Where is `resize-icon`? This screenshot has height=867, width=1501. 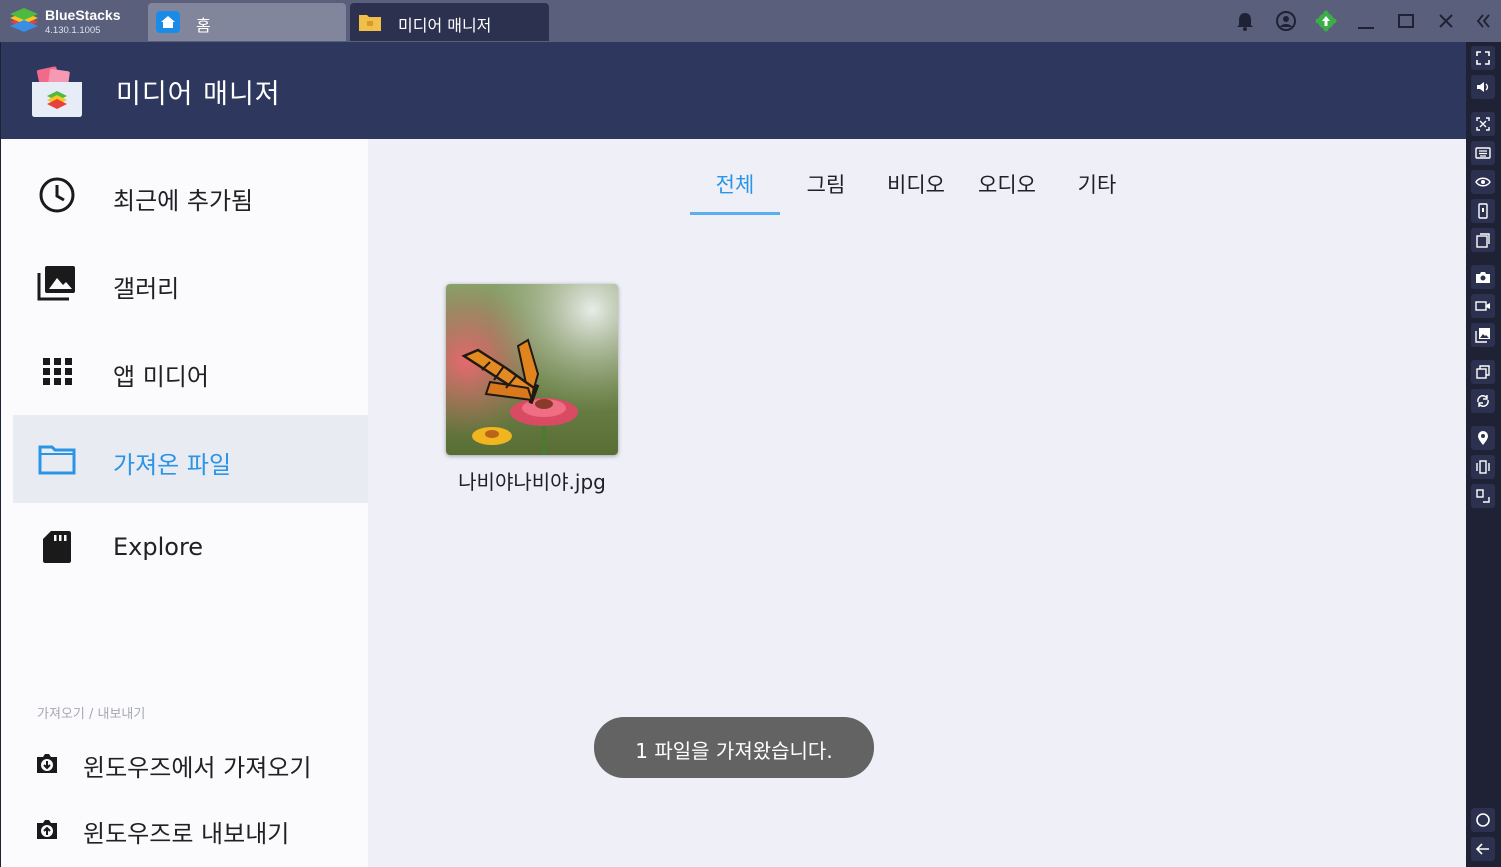 resize-icon is located at coordinates (1483, 496).